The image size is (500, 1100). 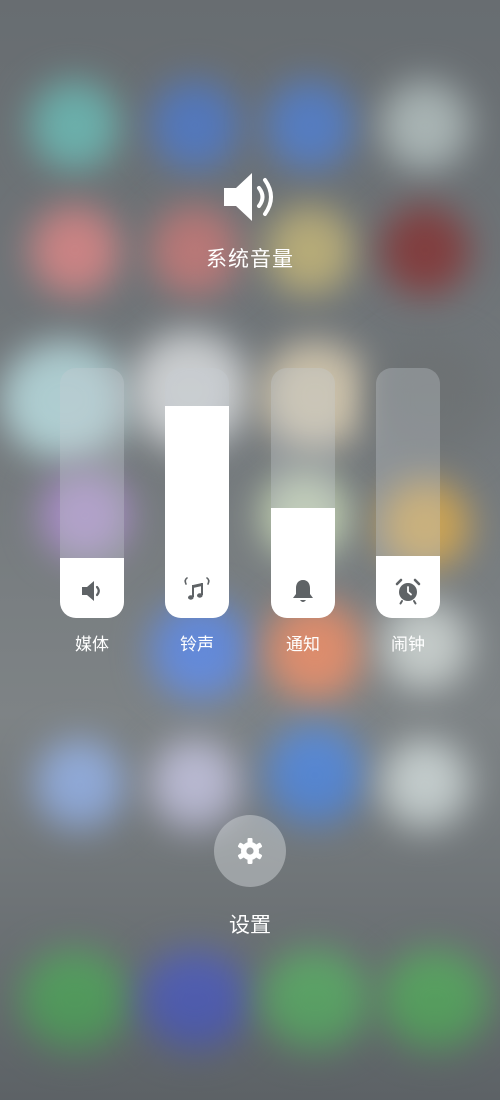 What do you see at coordinates (408, 493) in the screenshot?
I see `alarm-volume-slider` at bounding box center [408, 493].